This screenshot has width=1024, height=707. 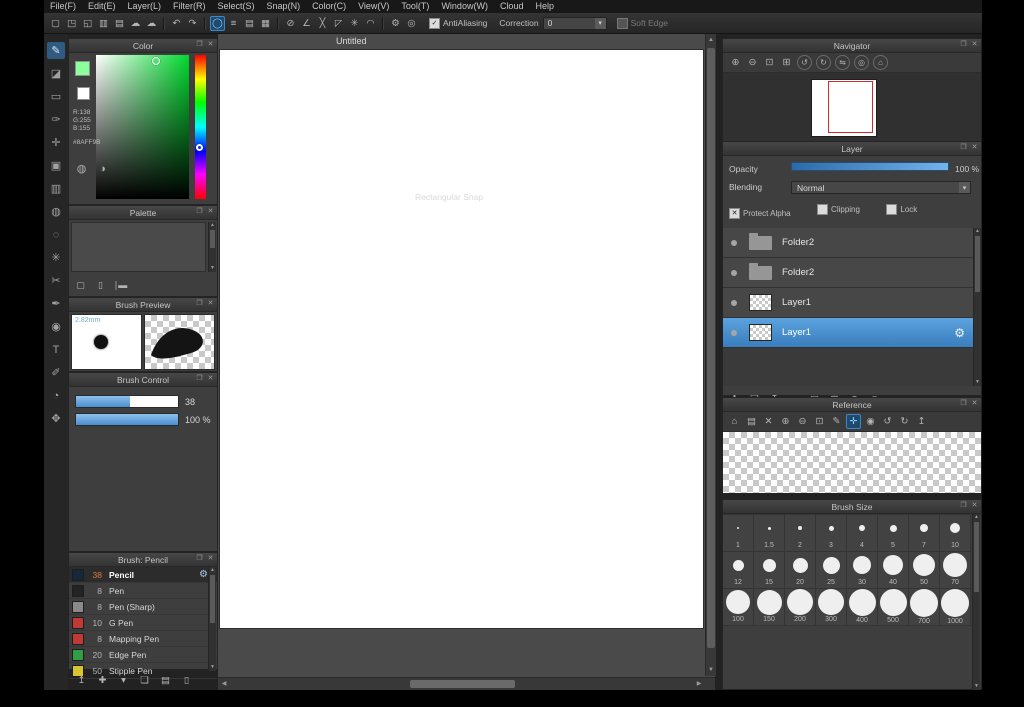 What do you see at coordinates (831, 607) in the screenshot?
I see `brush-size-cell-300: 300` at bounding box center [831, 607].